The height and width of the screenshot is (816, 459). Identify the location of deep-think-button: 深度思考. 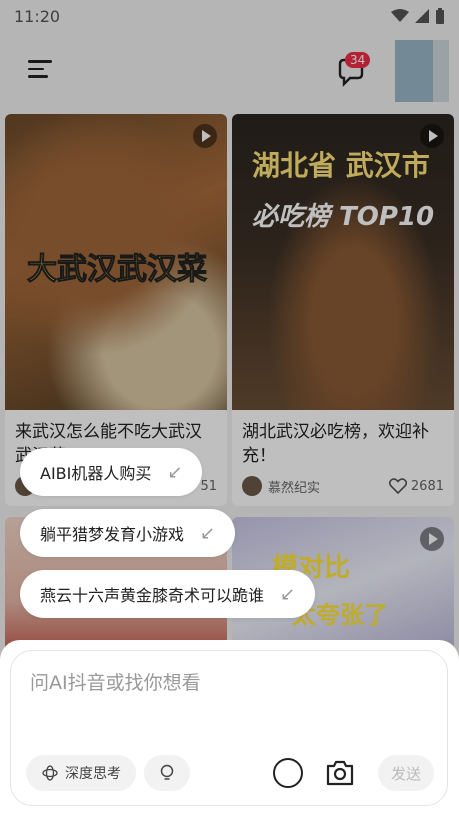
(81, 773).